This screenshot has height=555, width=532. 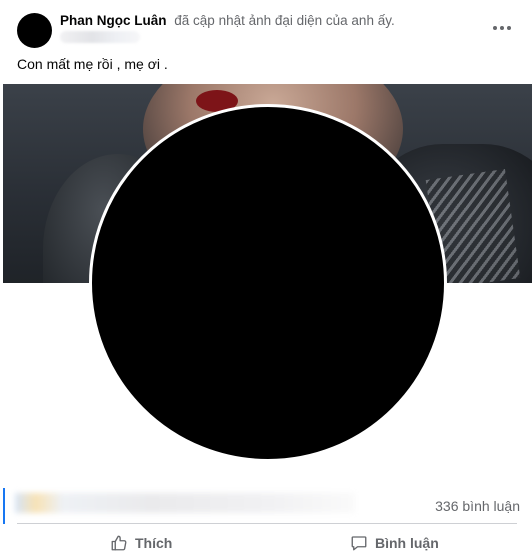 What do you see at coordinates (267, 523) in the screenshot?
I see `divider` at bounding box center [267, 523].